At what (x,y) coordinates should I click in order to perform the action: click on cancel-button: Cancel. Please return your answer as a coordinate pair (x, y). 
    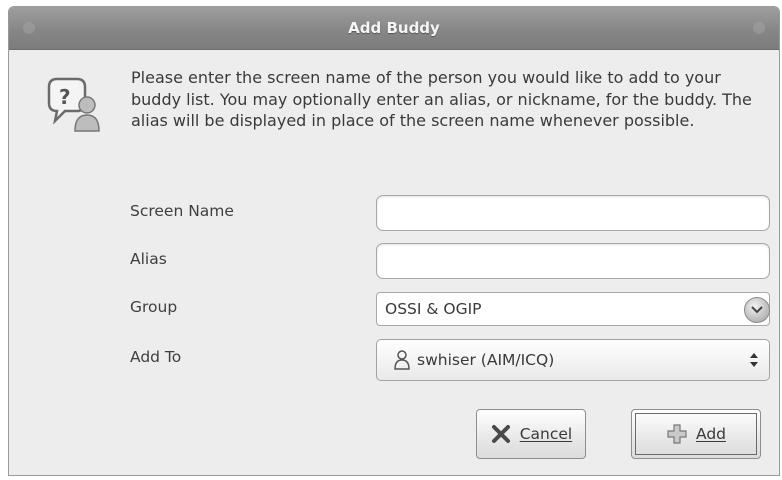
    Looking at the image, I should click on (531, 434).